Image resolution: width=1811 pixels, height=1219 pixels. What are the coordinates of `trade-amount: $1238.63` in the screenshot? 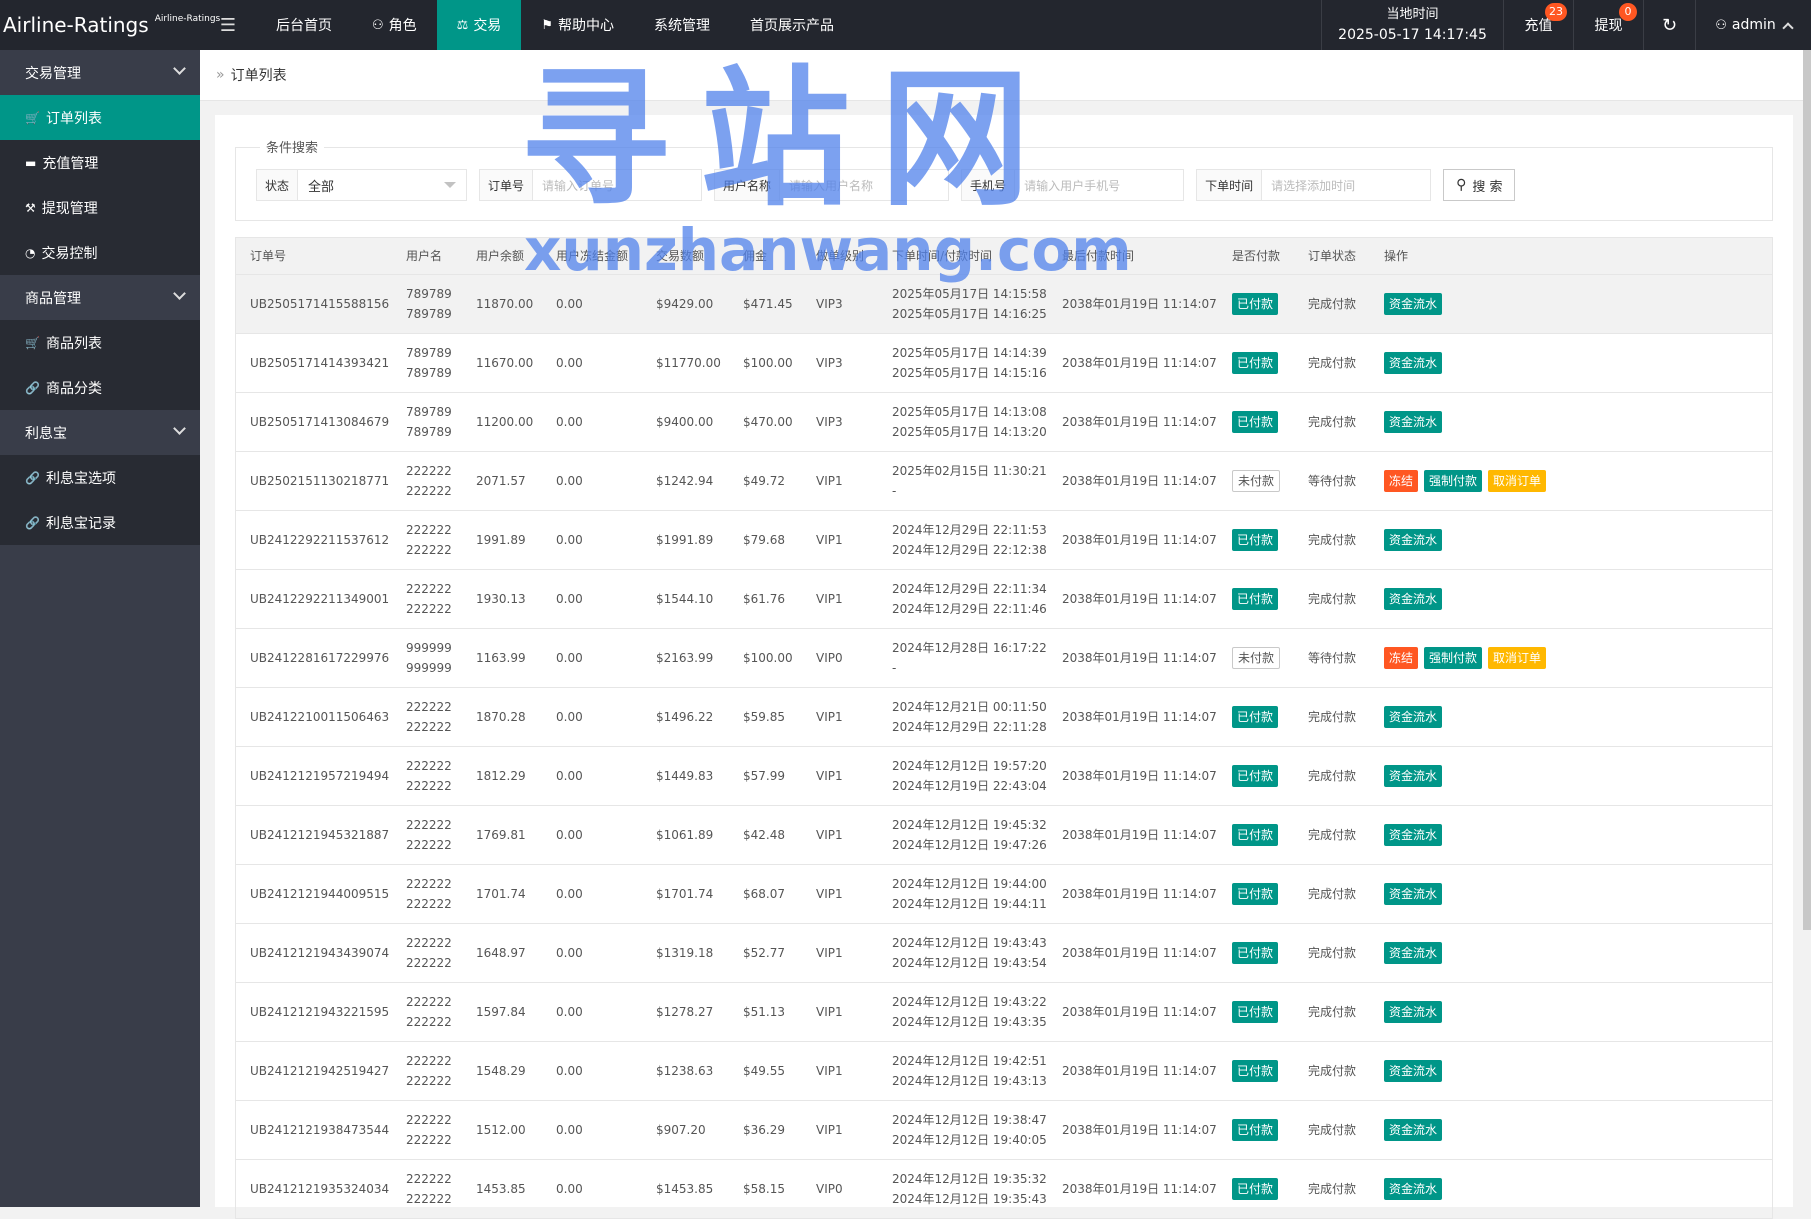 It's located at (685, 1071).